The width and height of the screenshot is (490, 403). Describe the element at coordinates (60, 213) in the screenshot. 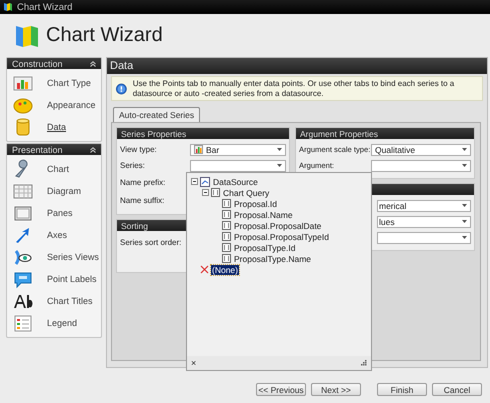

I see `sidebar-item: Panes` at that location.